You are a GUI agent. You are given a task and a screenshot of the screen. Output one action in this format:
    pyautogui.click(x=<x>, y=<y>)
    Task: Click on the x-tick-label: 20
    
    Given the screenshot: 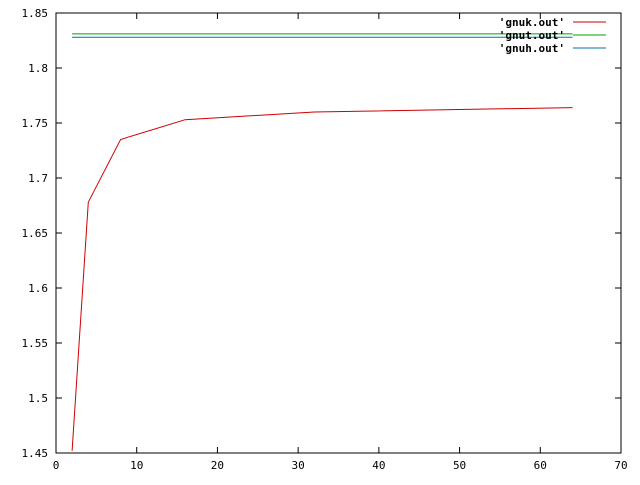 What is the action you would take?
    pyautogui.click(x=217, y=465)
    